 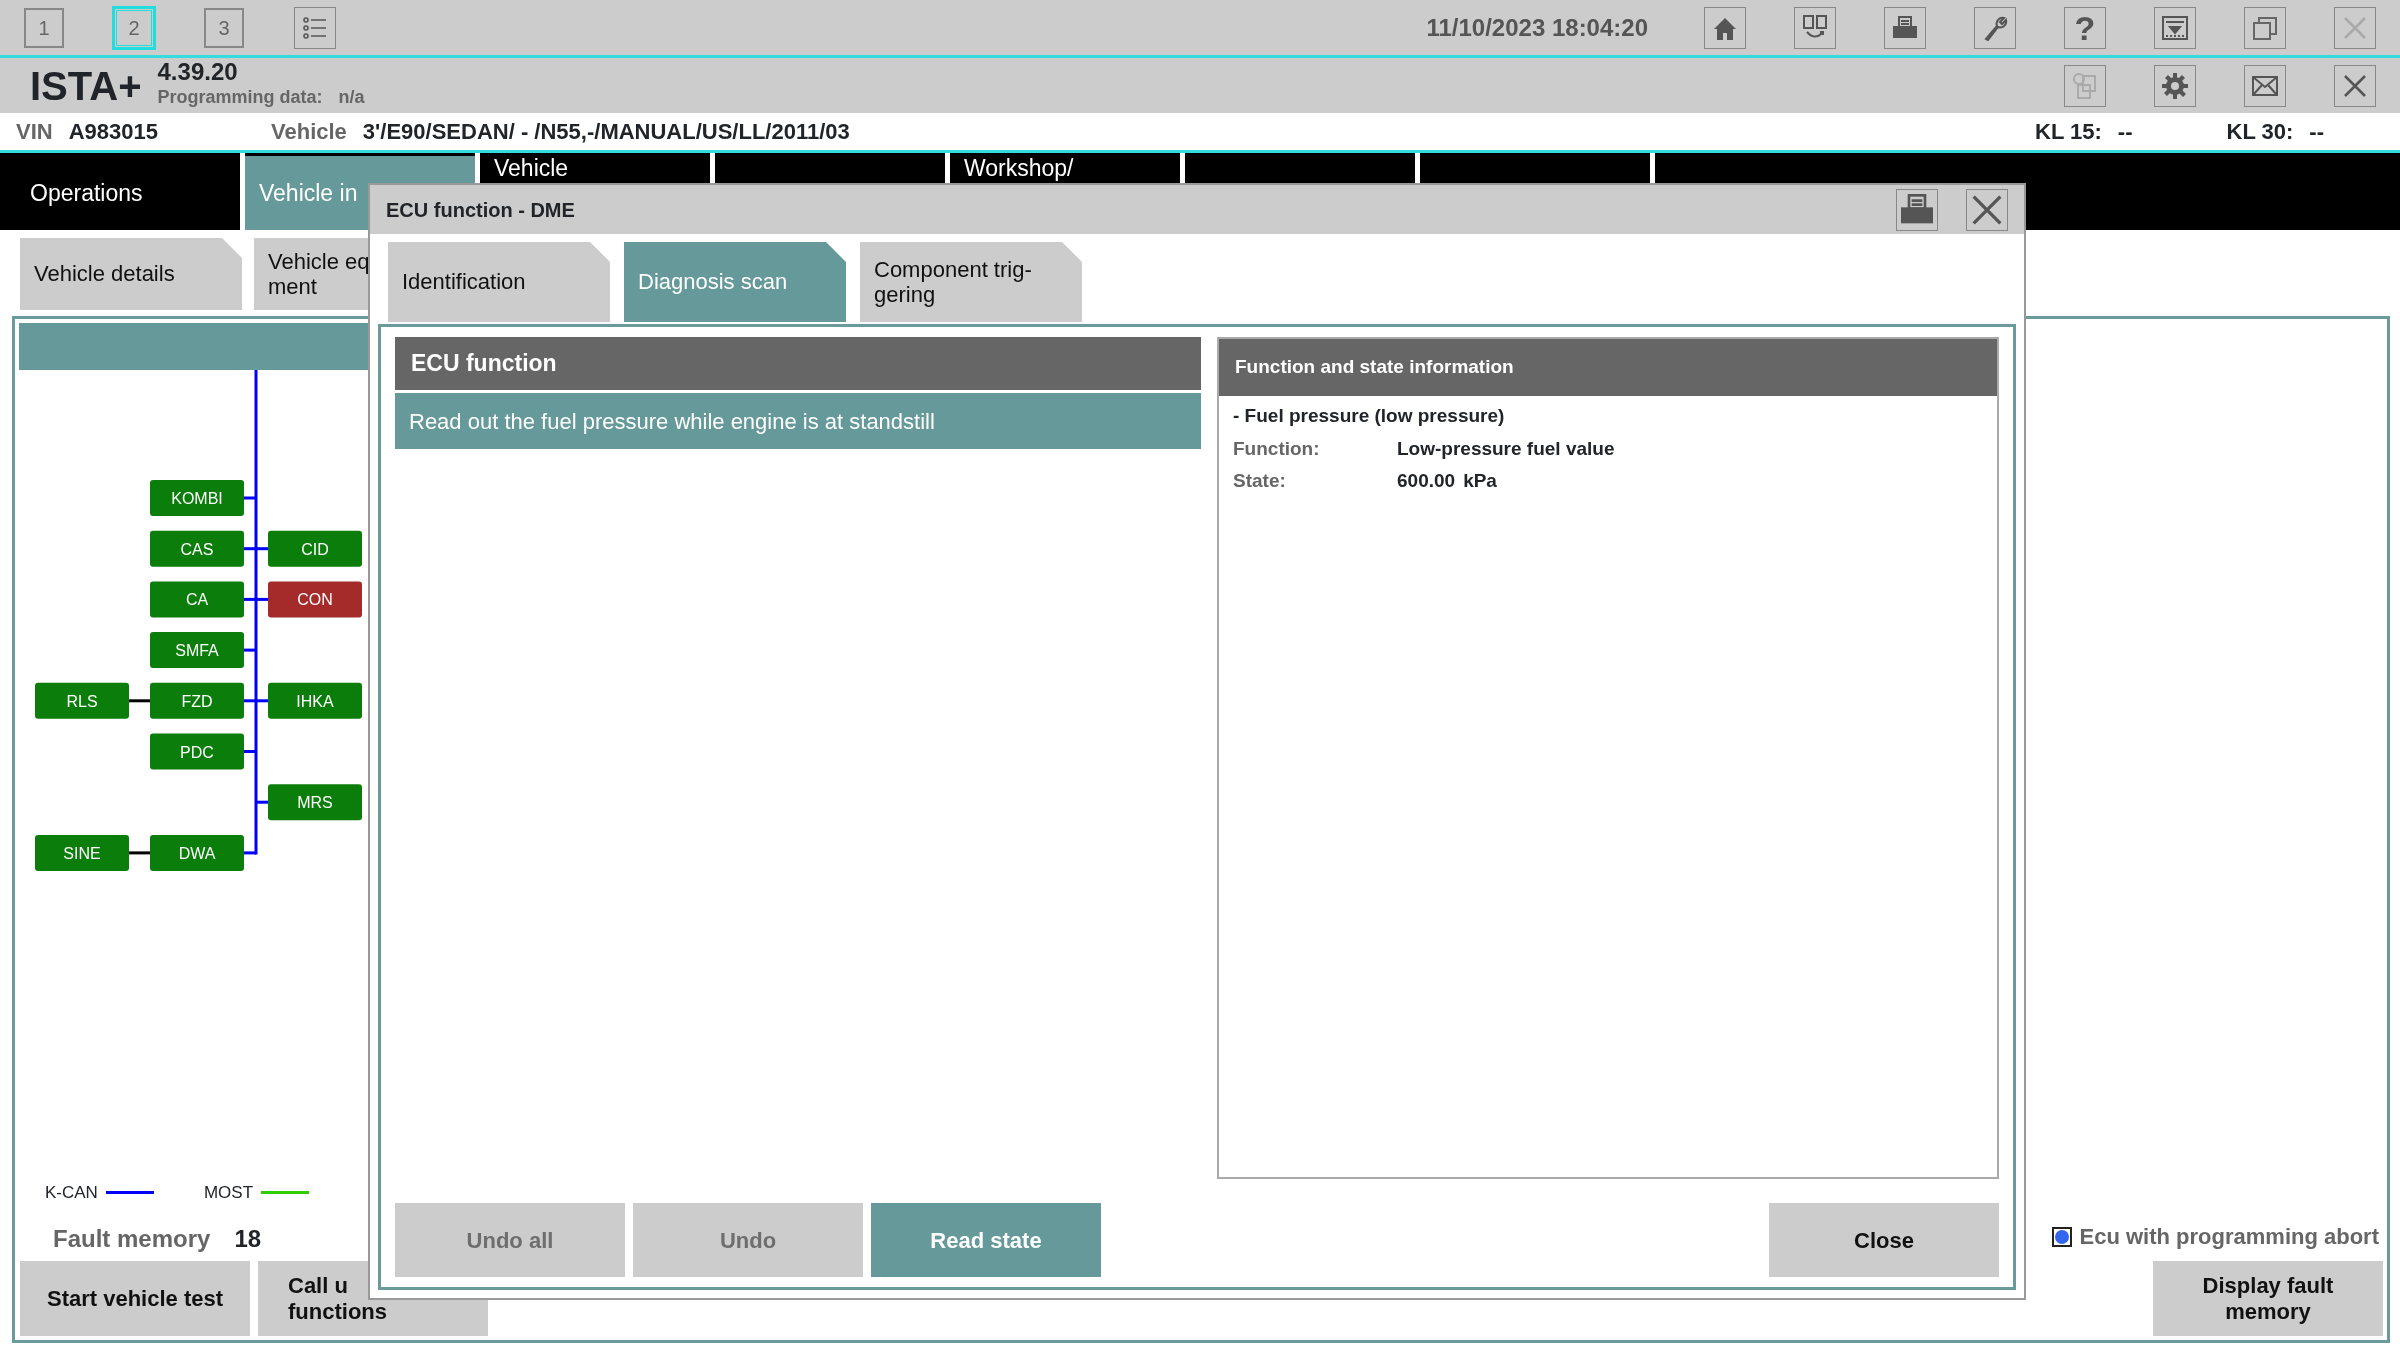 What do you see at coordinates (44, 27) in the screenshot?
I see `session-tab: 1` at bounding box center [44, 27].